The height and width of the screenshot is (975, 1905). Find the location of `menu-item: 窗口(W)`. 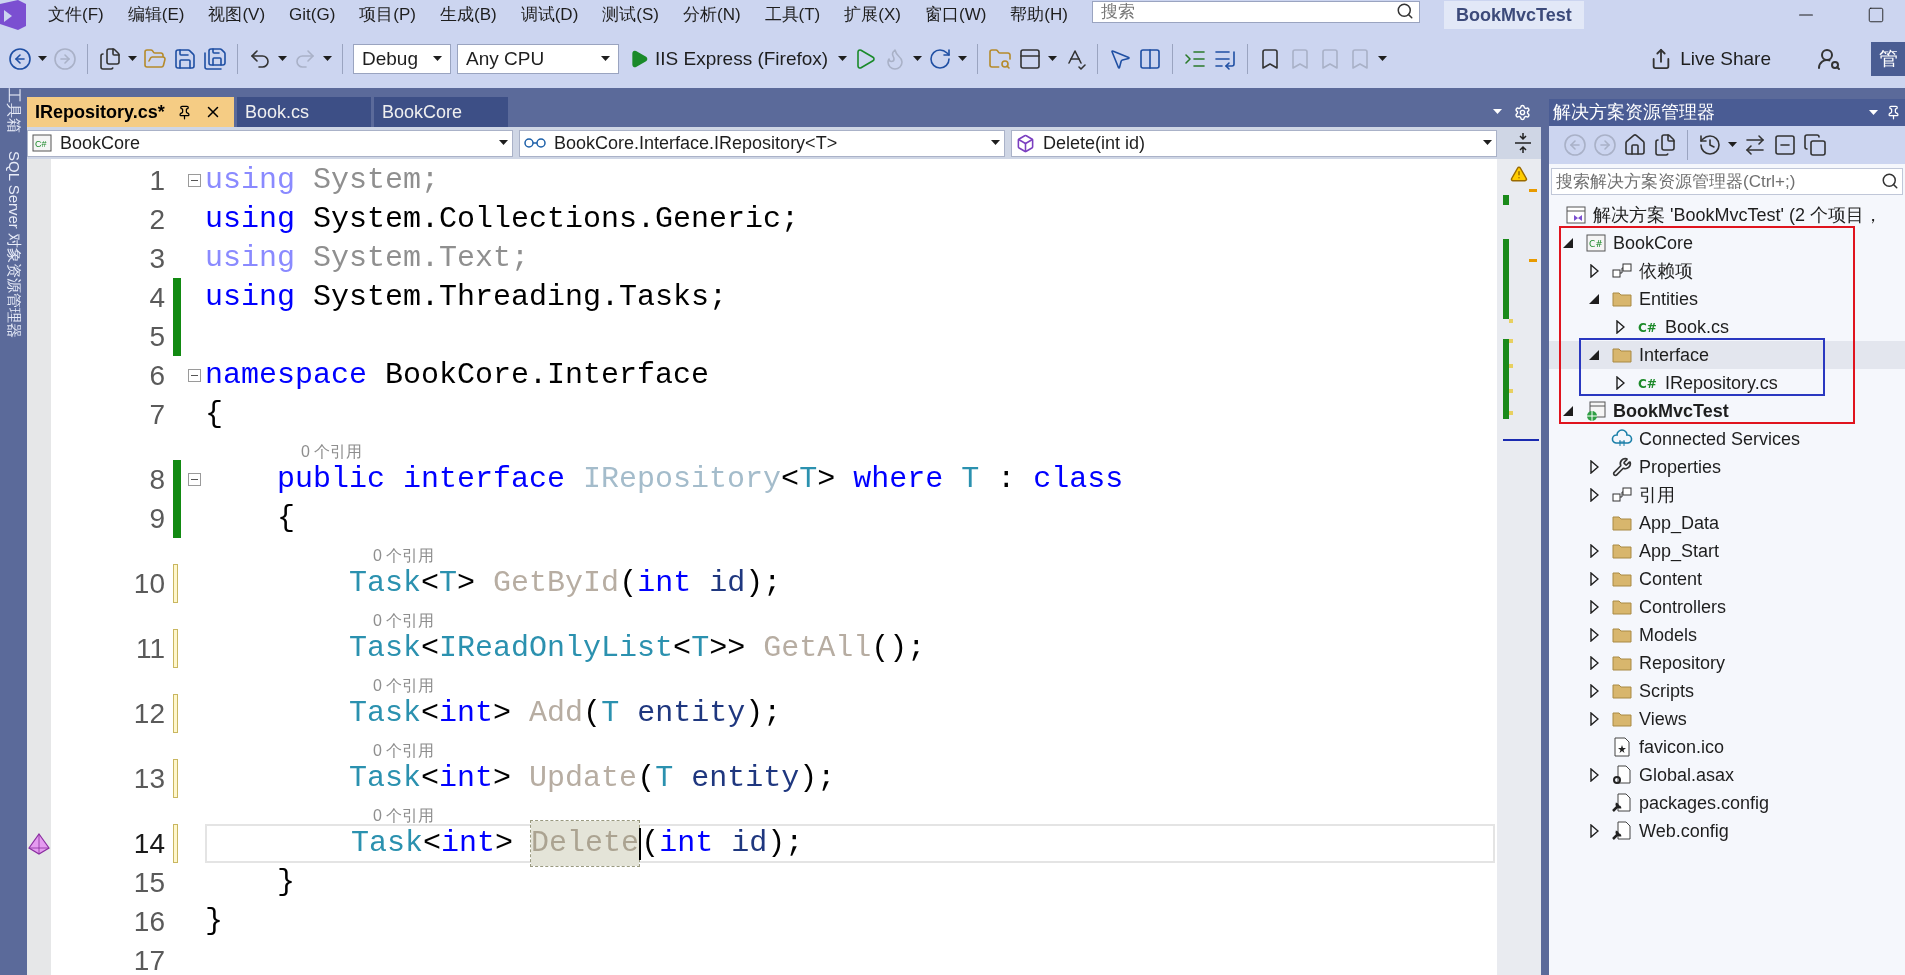

menu-item: 窗口(W) is located at coordinates (955, 15).